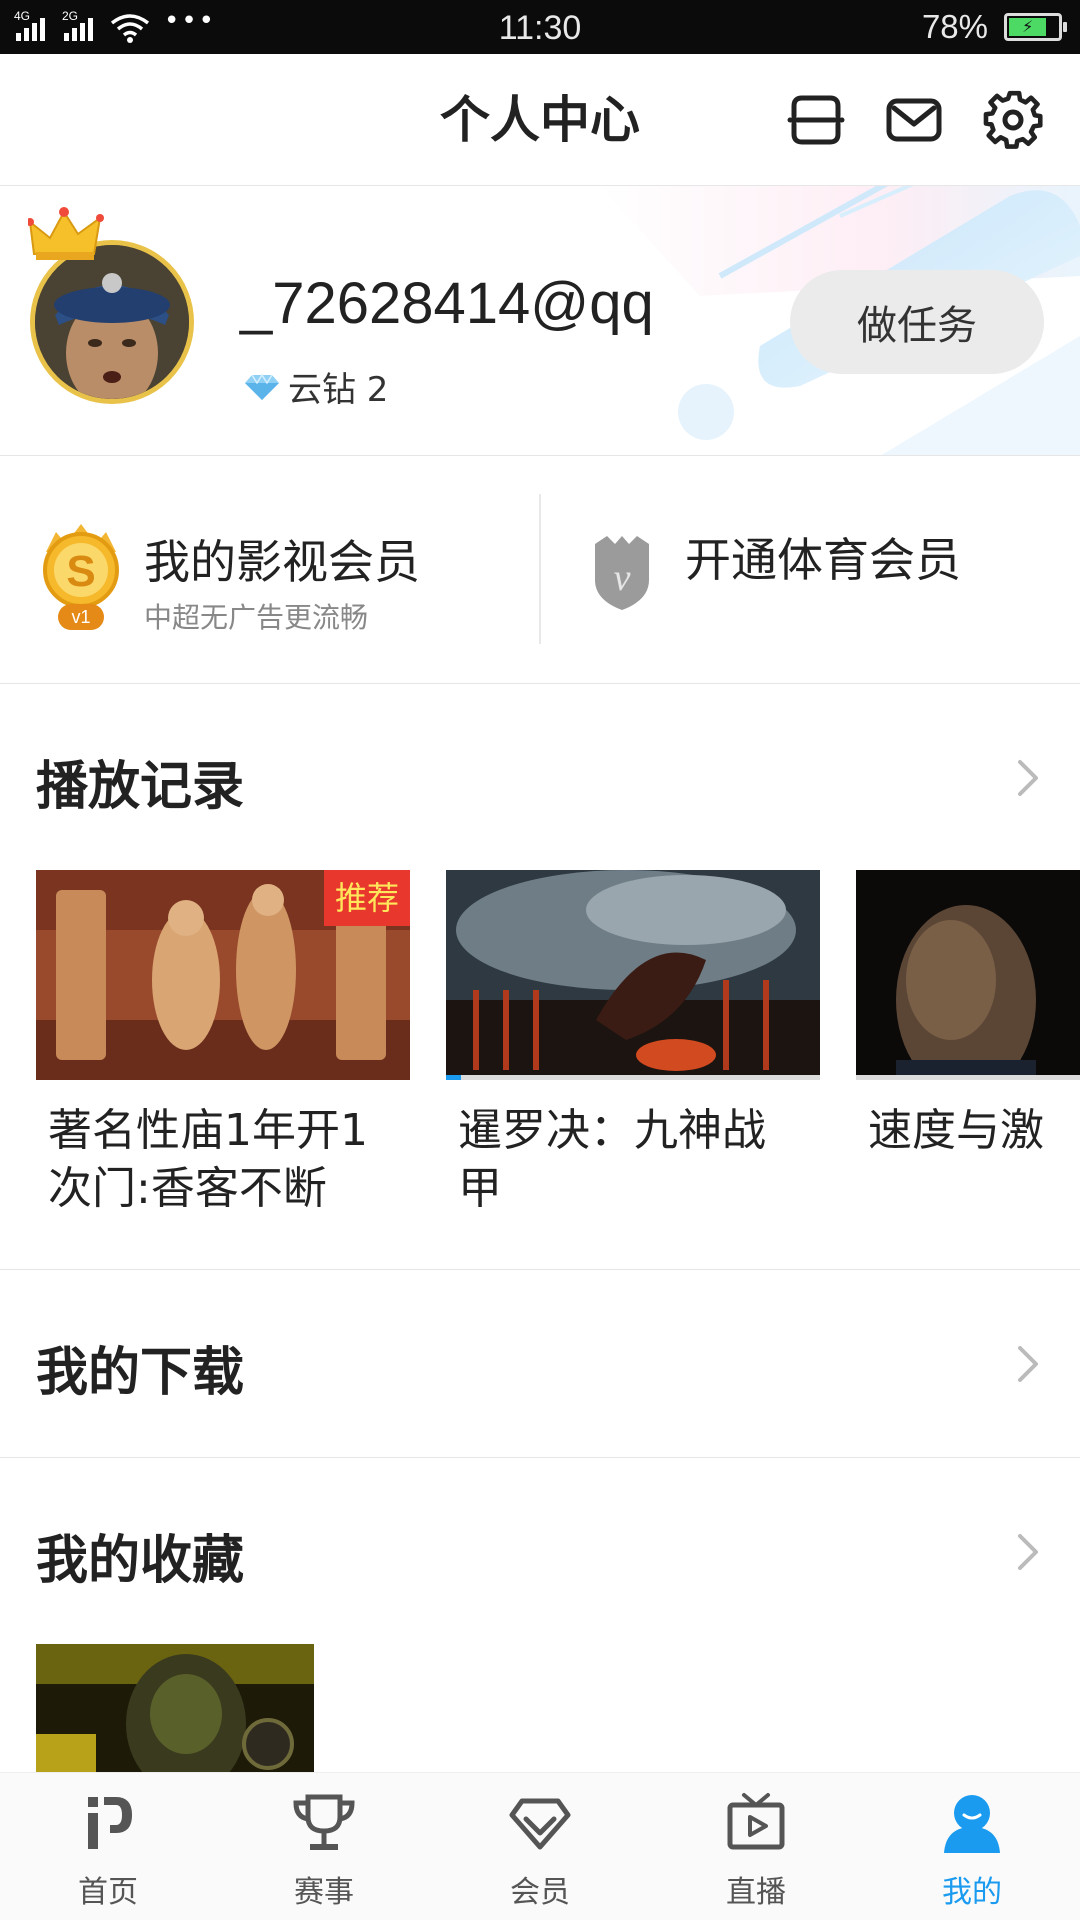 This screenshot has width=1080, height=1920. I want to click on do-task-button: 做任务, so click(917, 322).